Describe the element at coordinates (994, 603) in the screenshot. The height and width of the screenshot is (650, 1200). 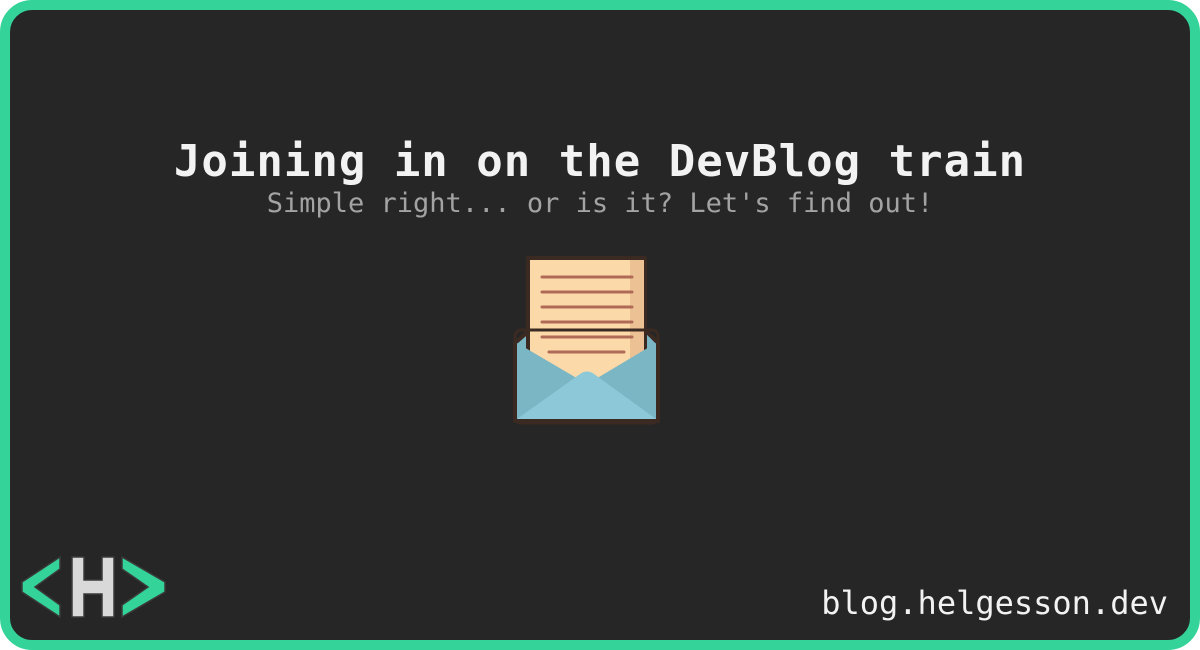
I see `blog-url: blog.helgesson.dev` at that location.